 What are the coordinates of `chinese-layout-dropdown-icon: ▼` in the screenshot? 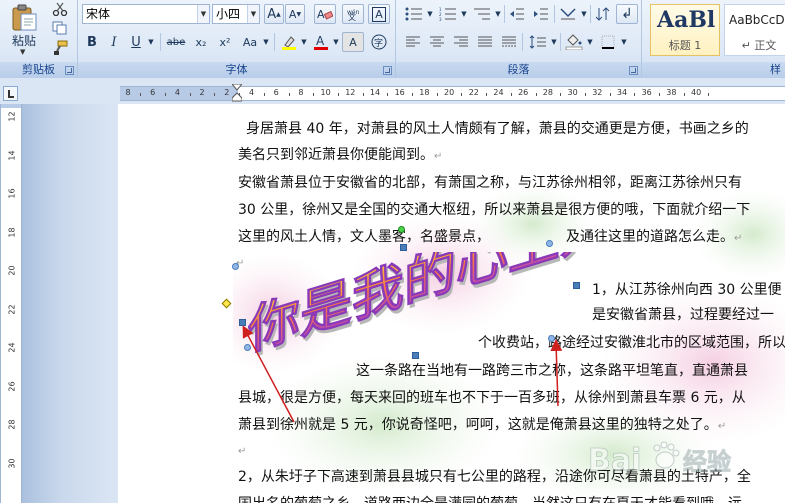 It's located at (584, 14).